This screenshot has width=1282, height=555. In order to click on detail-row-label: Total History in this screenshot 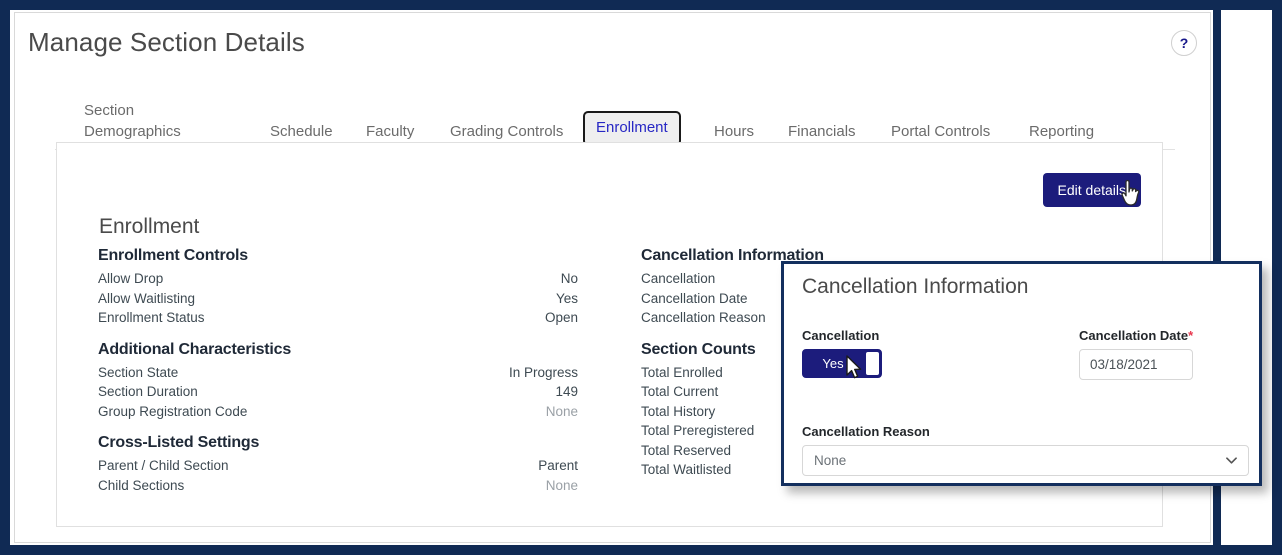, I will do `click(678, 411)`.